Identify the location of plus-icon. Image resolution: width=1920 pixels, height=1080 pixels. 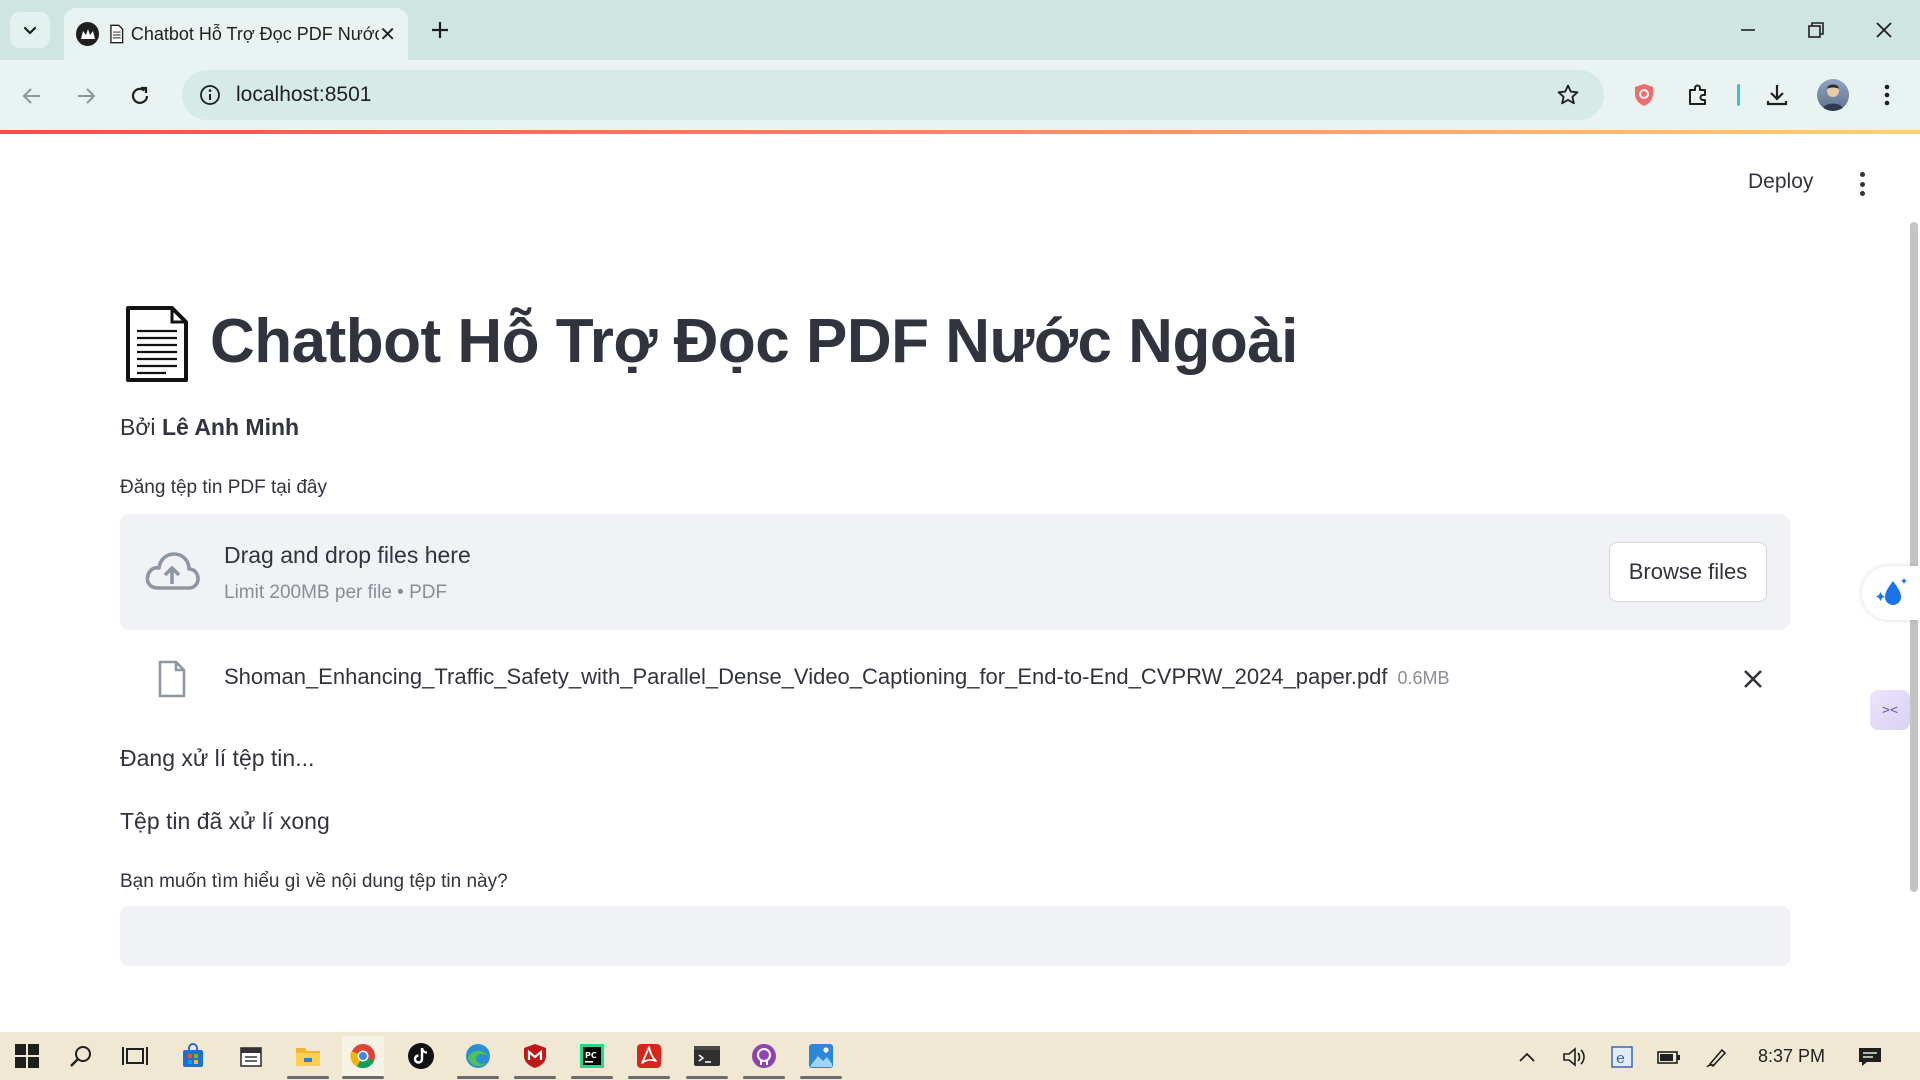
(440, 30).